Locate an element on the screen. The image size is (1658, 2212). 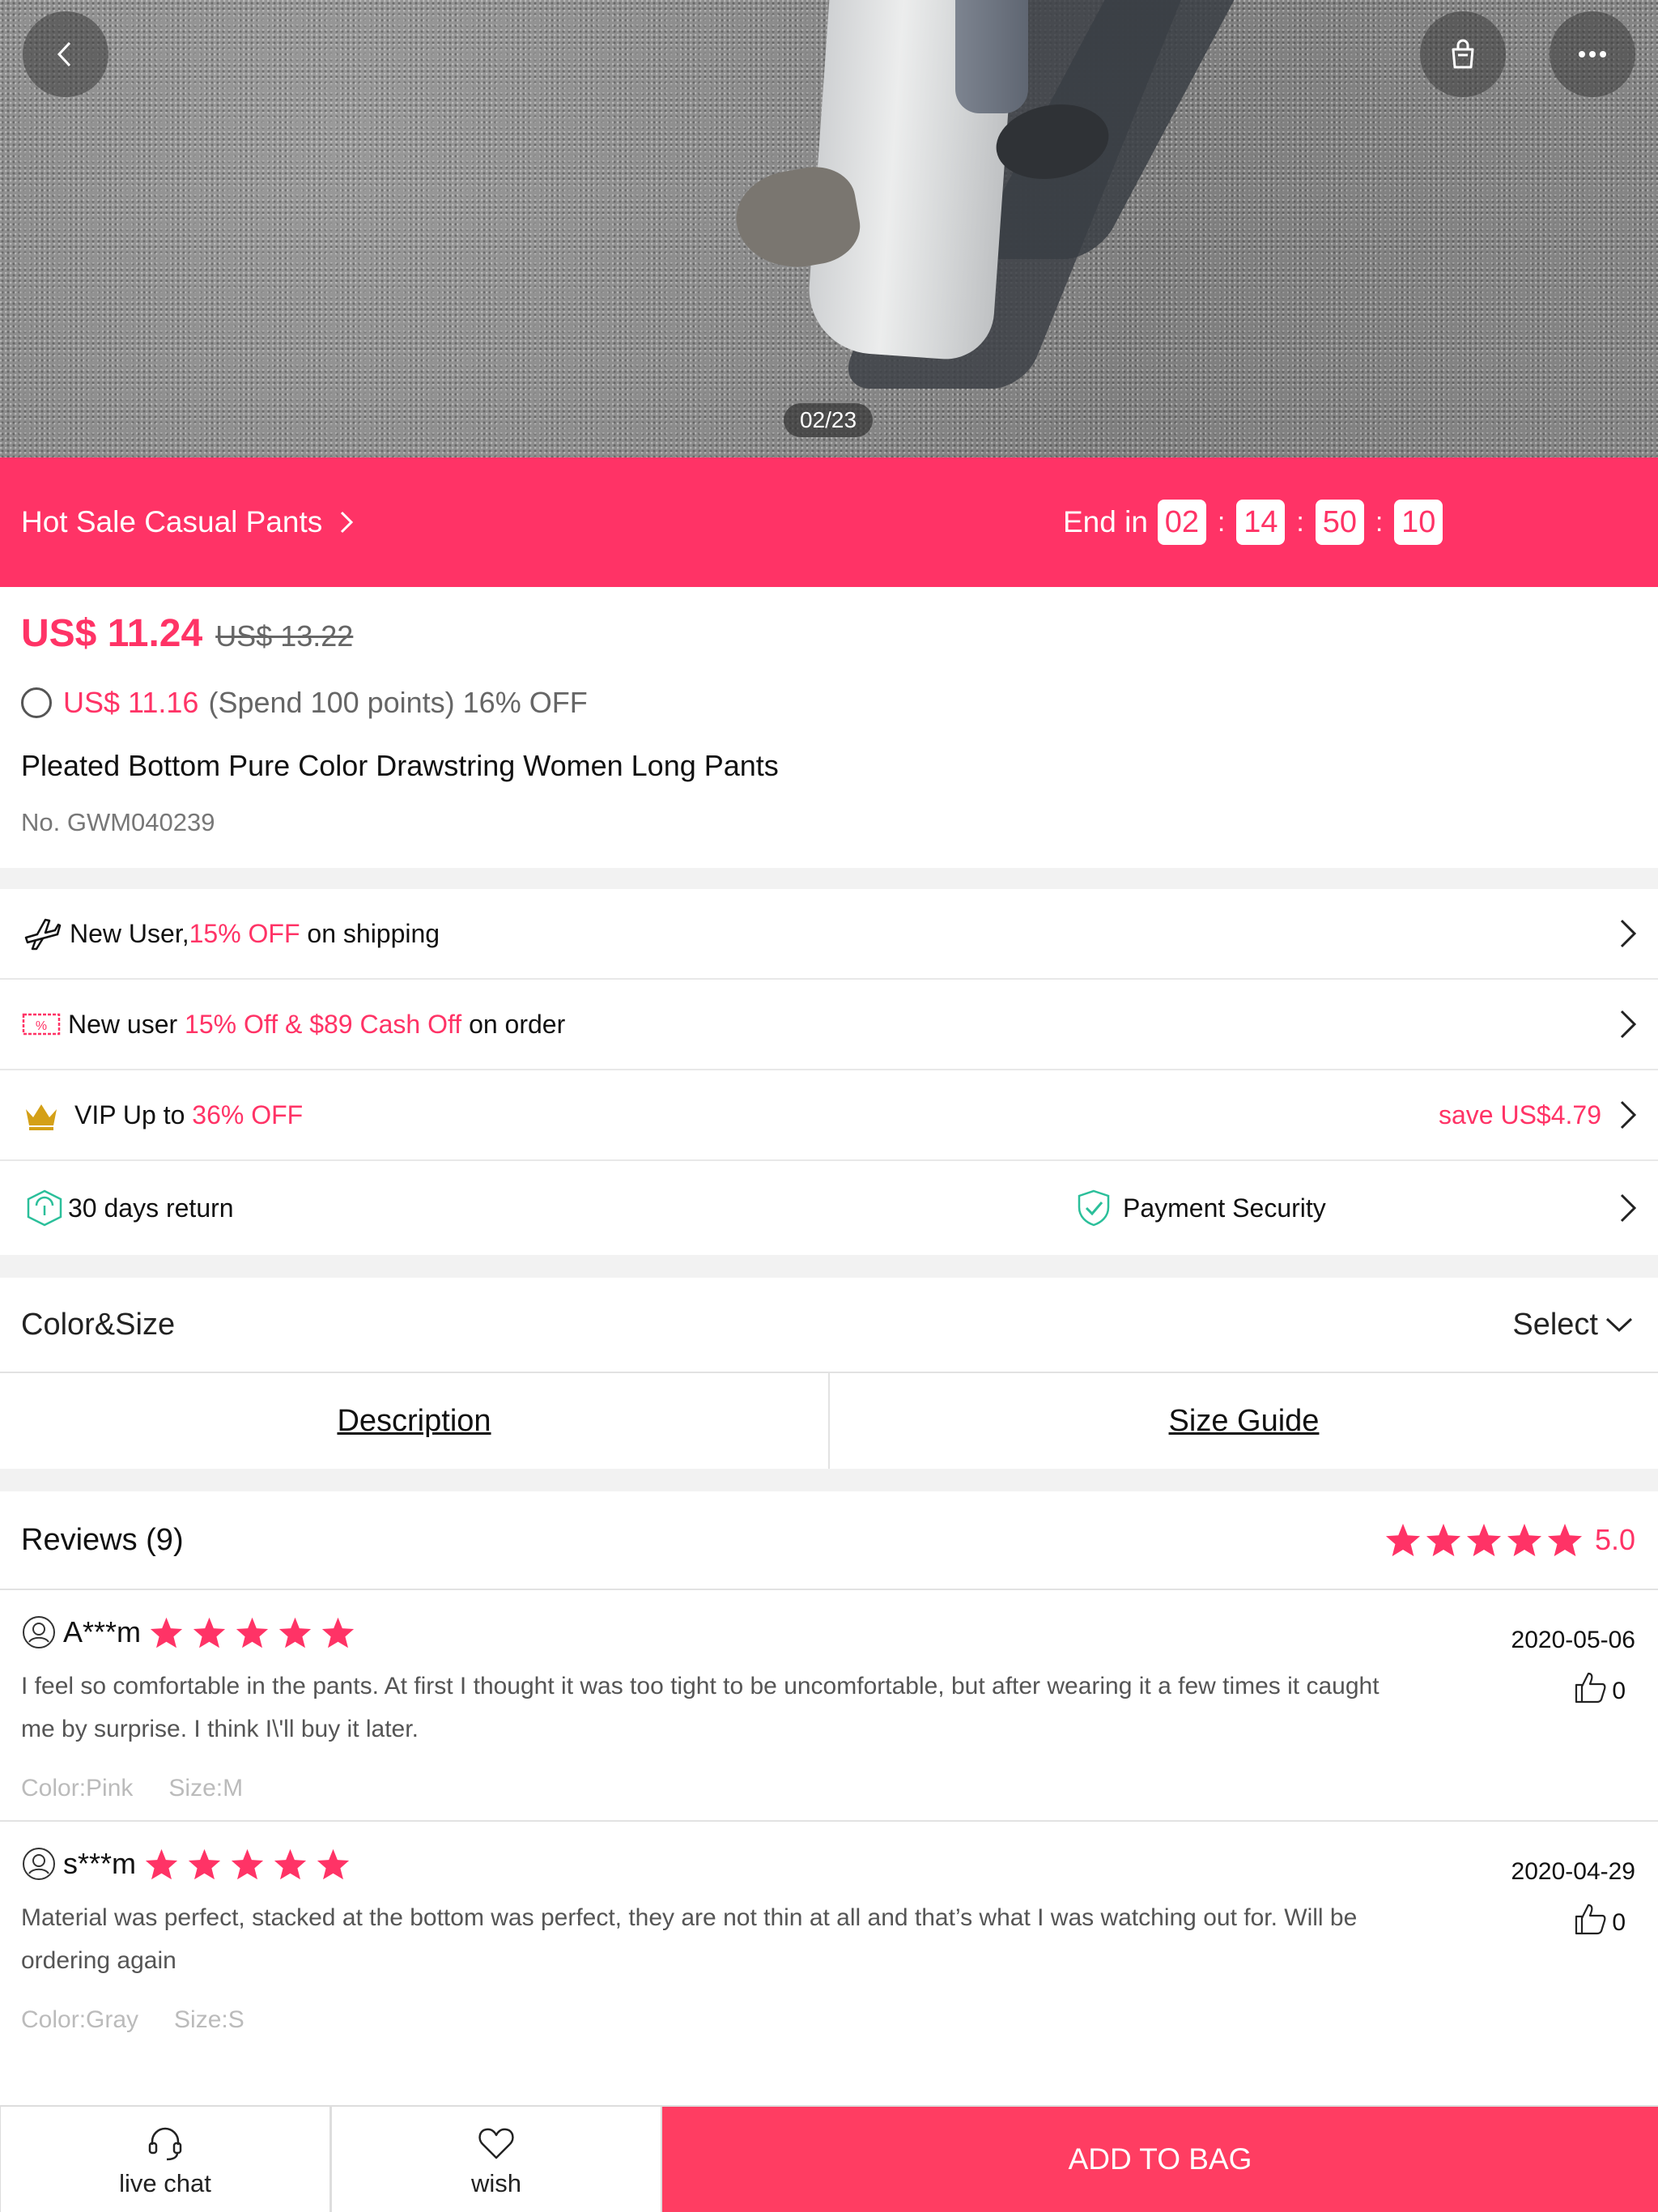
more-button is located at coordinates (1592, 54).